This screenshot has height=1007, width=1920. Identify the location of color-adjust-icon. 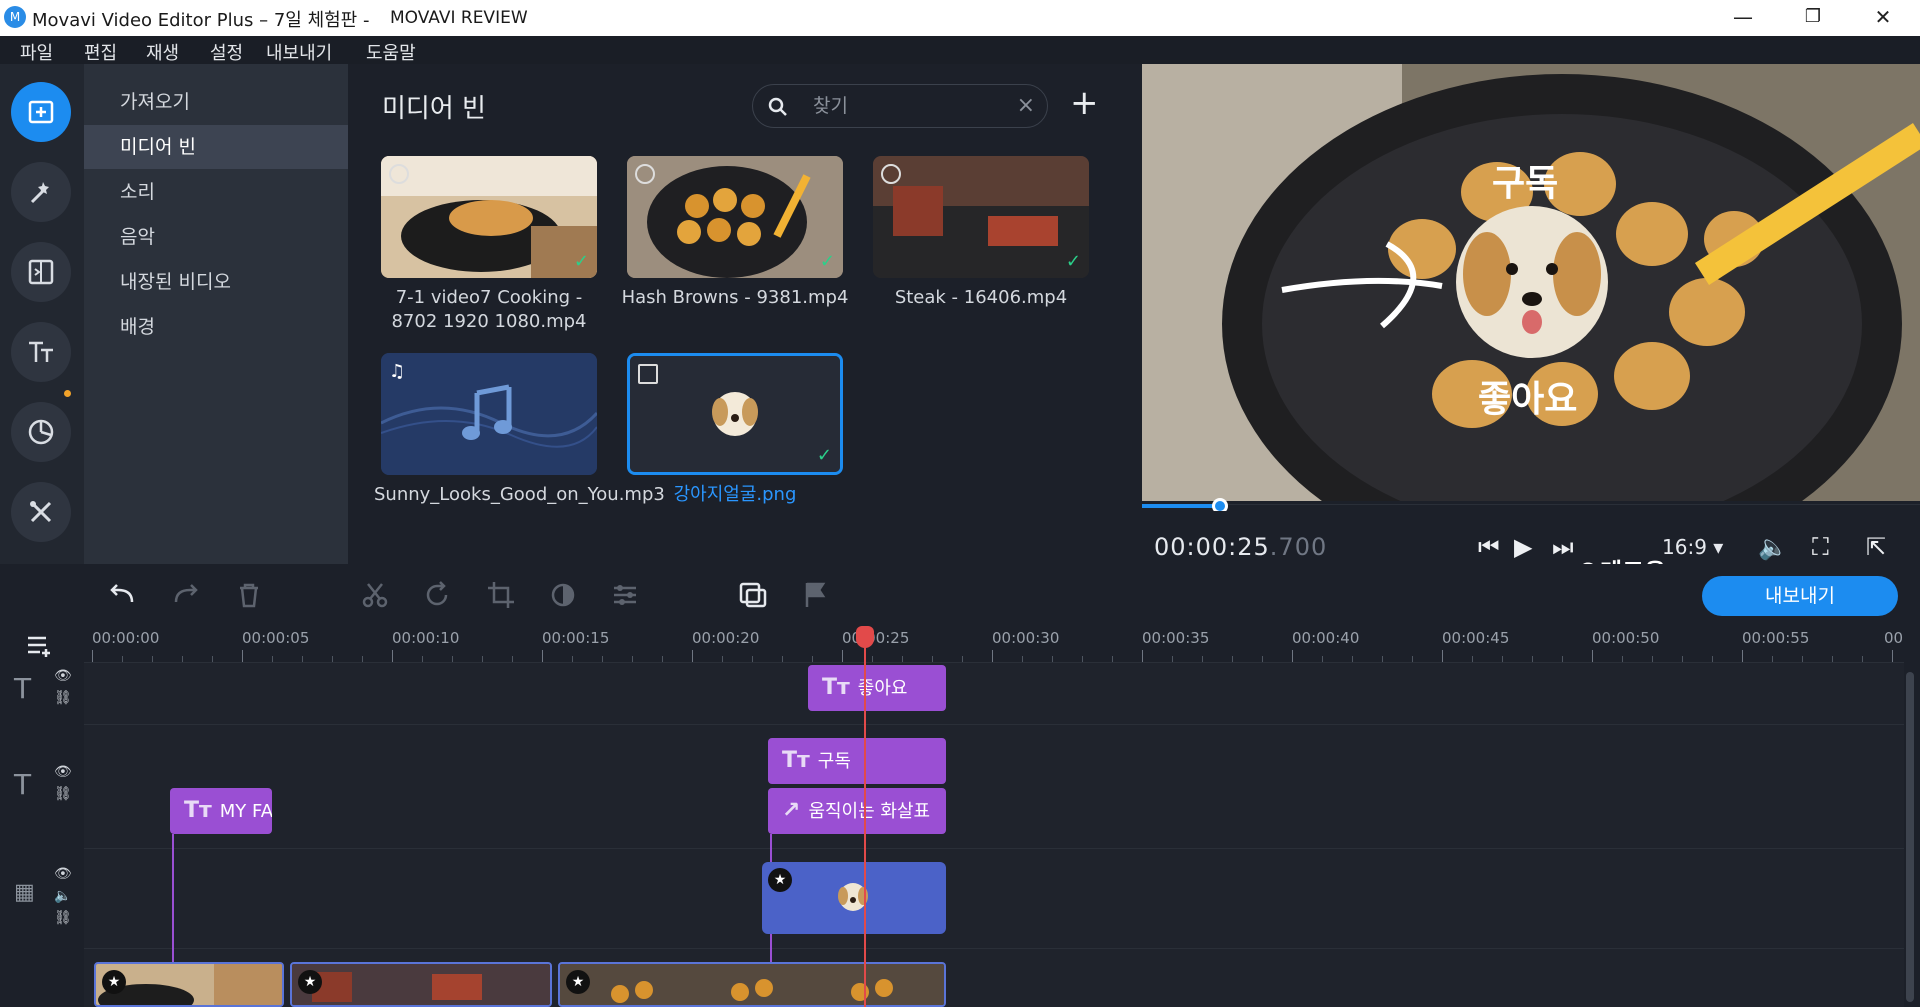
(563, 595).